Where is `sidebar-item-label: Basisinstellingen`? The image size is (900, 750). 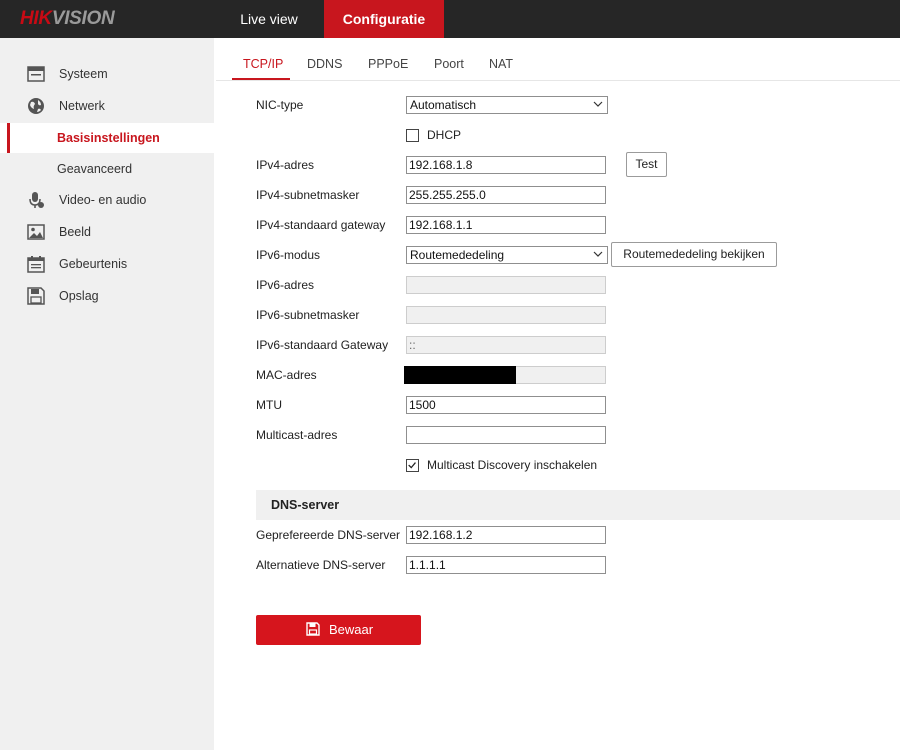
sidebar-item-label: Basisinstellingen is located at coordinates (108, 138).